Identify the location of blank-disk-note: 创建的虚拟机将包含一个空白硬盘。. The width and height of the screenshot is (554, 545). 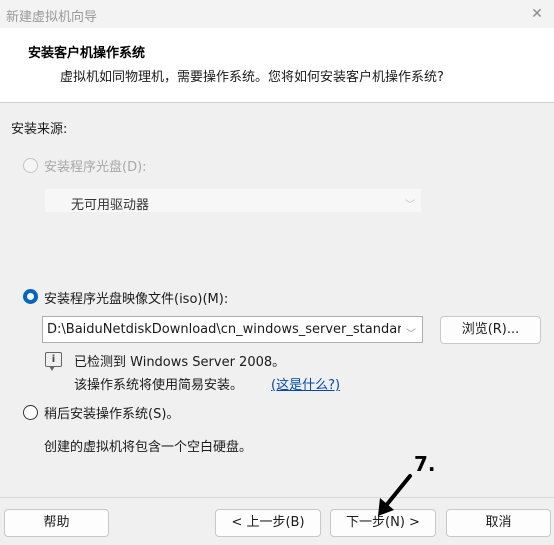
(148, 447).